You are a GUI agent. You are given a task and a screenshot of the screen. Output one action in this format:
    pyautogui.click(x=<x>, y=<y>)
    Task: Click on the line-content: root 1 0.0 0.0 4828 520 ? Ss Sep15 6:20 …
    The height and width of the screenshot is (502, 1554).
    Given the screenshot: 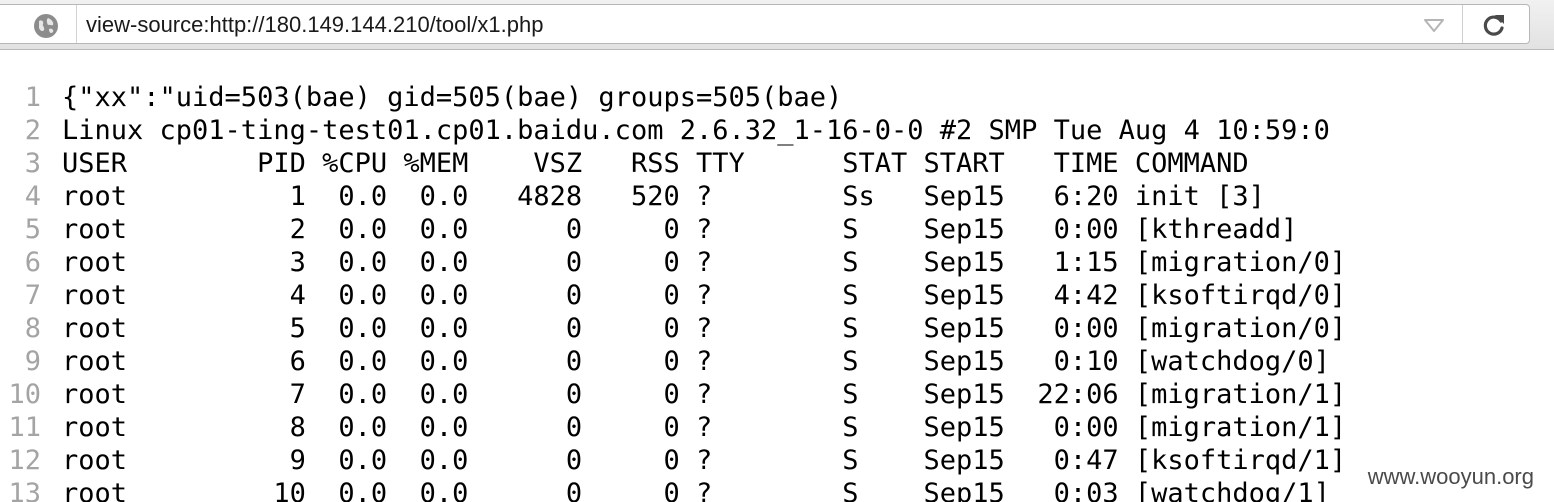 What is the action you would take?
    pyautogui.click(x=663, y=196)
    